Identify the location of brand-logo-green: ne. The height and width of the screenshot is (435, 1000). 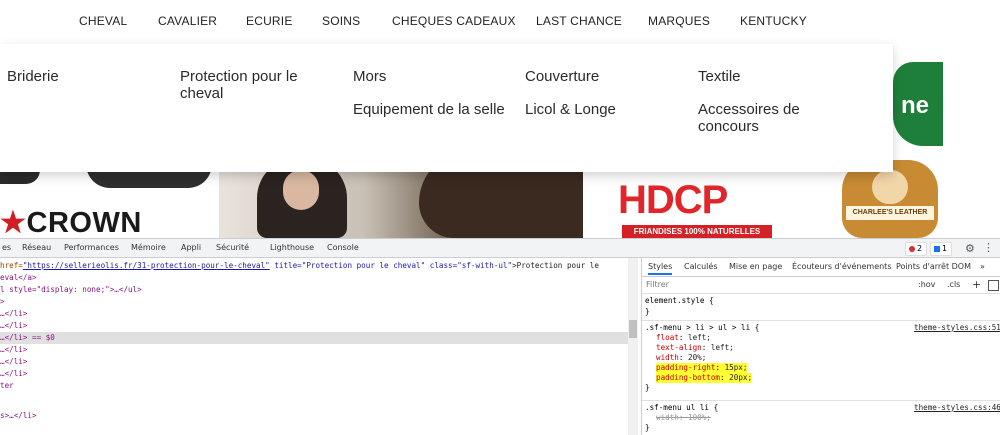
(918, 104).